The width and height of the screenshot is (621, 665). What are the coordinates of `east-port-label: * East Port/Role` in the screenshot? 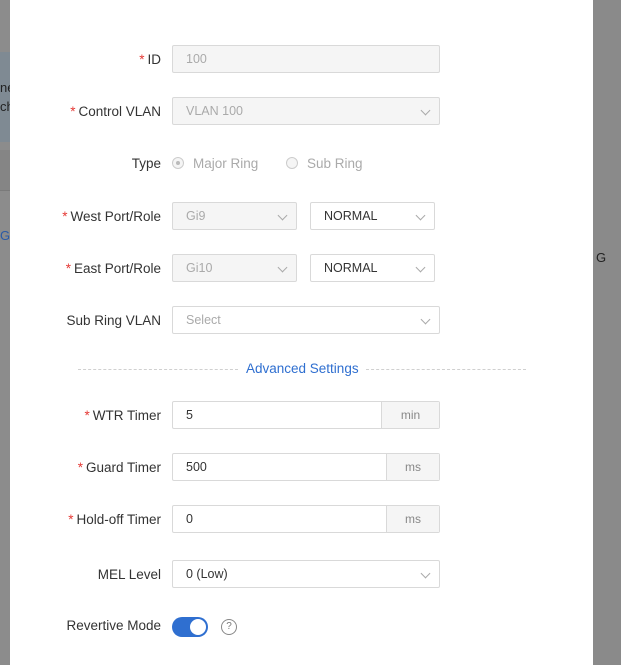 It's located at (113, 268).